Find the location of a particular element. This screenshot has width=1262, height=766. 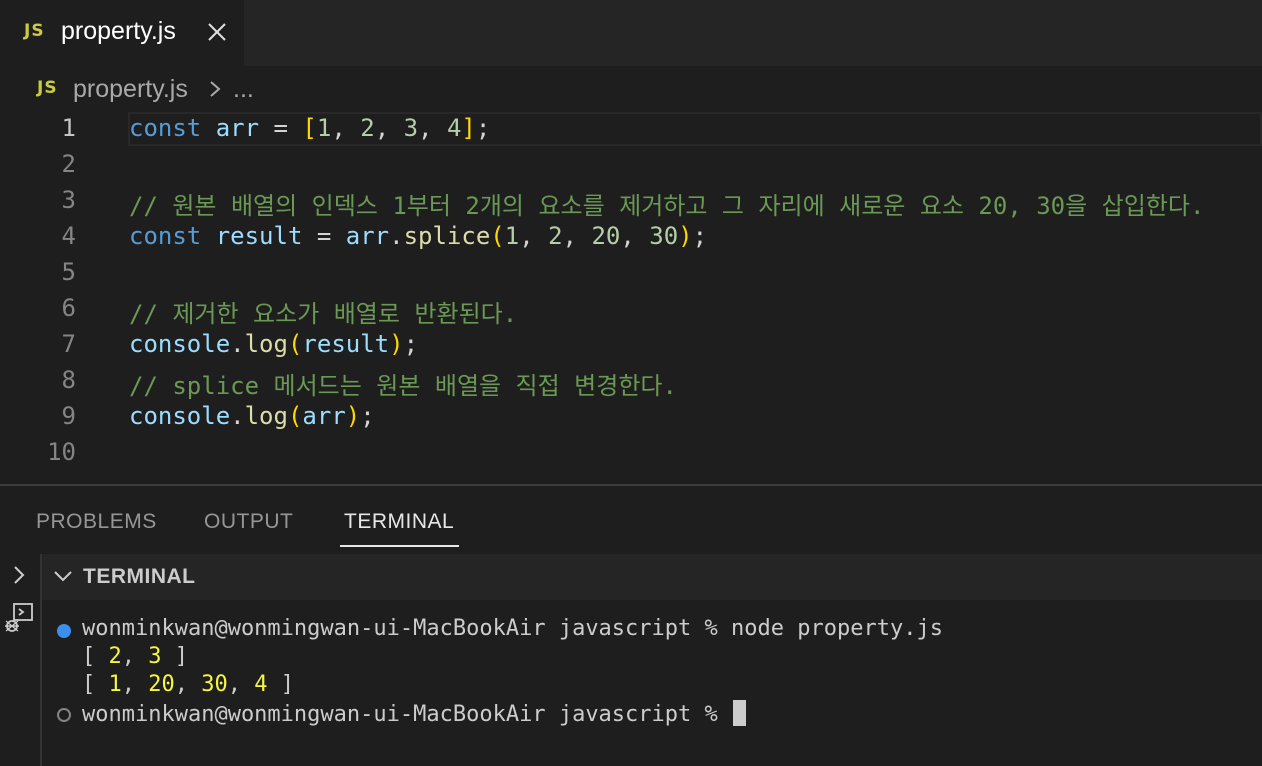

tab-property-js: JS property.js is located at coordinates (122, 33).